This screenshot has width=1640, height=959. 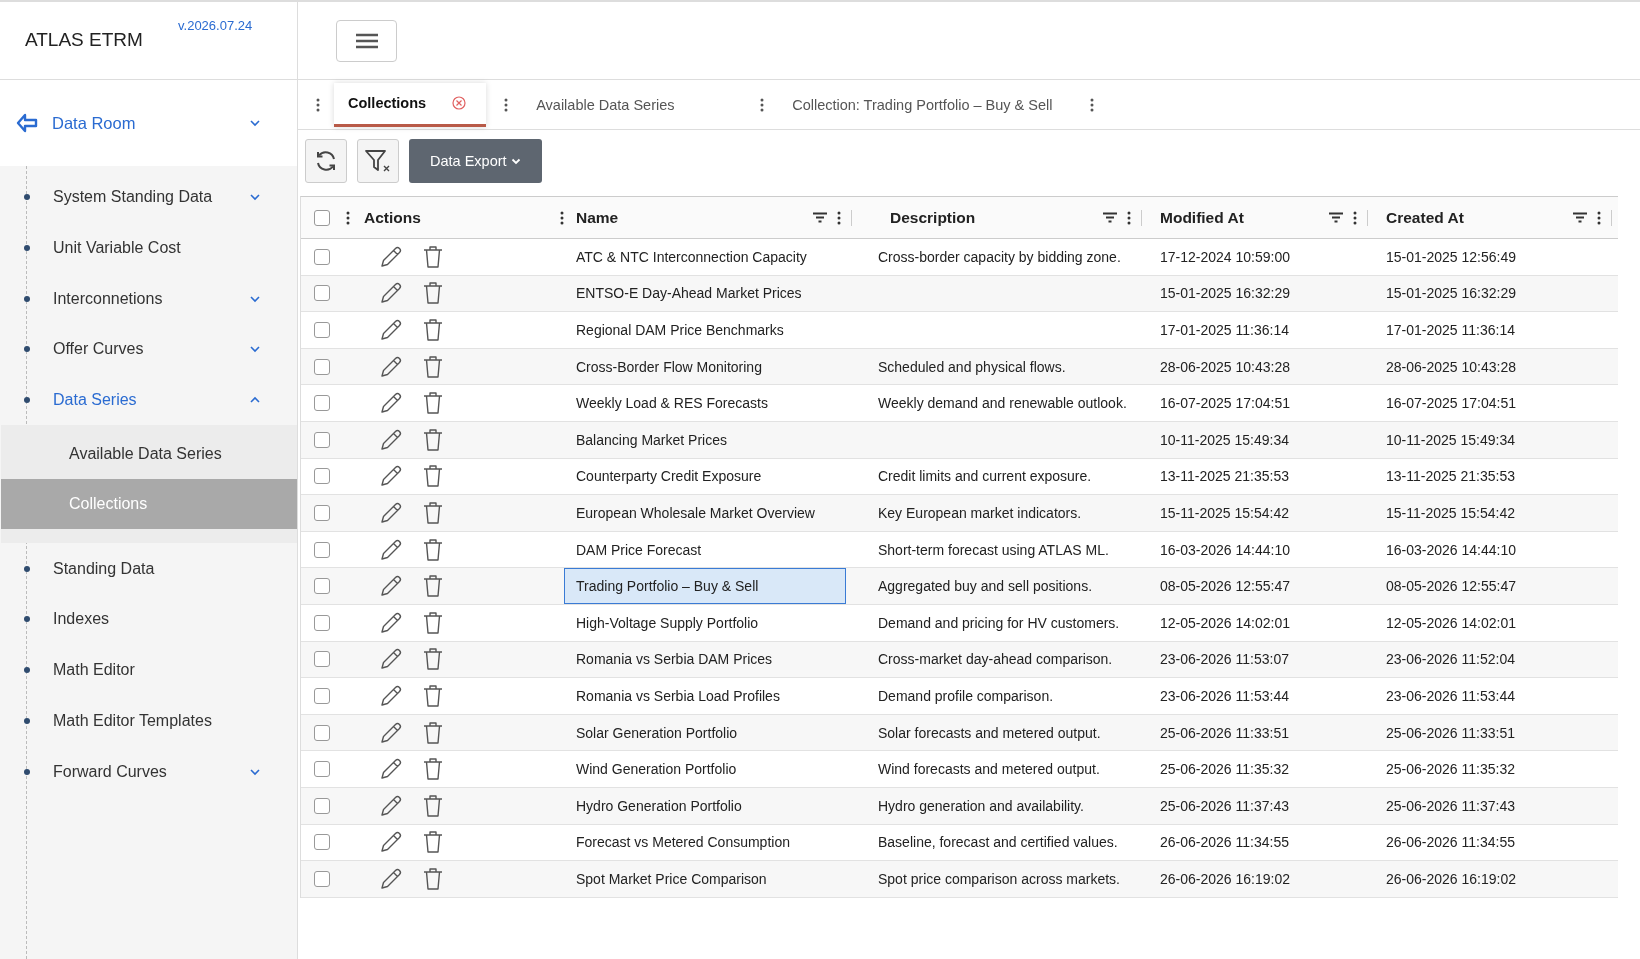 What do you see at coordinates (1474, 217) in the screenshot?
I see `column-header: Created At` at bounding box center [1474, 217].